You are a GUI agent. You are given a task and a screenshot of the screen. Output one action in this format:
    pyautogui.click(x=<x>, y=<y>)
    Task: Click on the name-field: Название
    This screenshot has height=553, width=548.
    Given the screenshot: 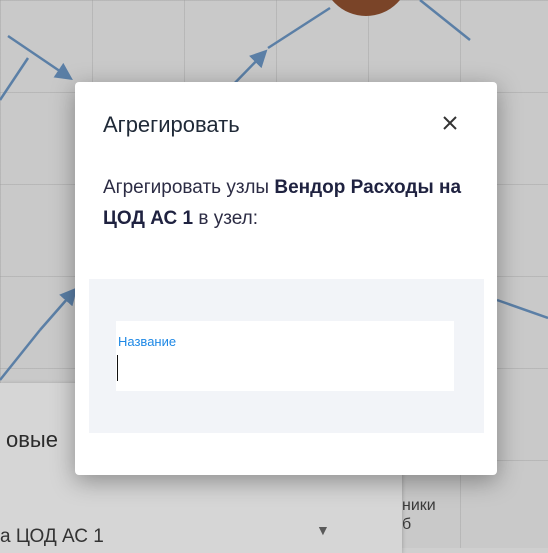 What is the action you would take?
    pyautogui.click(x=285, y=356)
    